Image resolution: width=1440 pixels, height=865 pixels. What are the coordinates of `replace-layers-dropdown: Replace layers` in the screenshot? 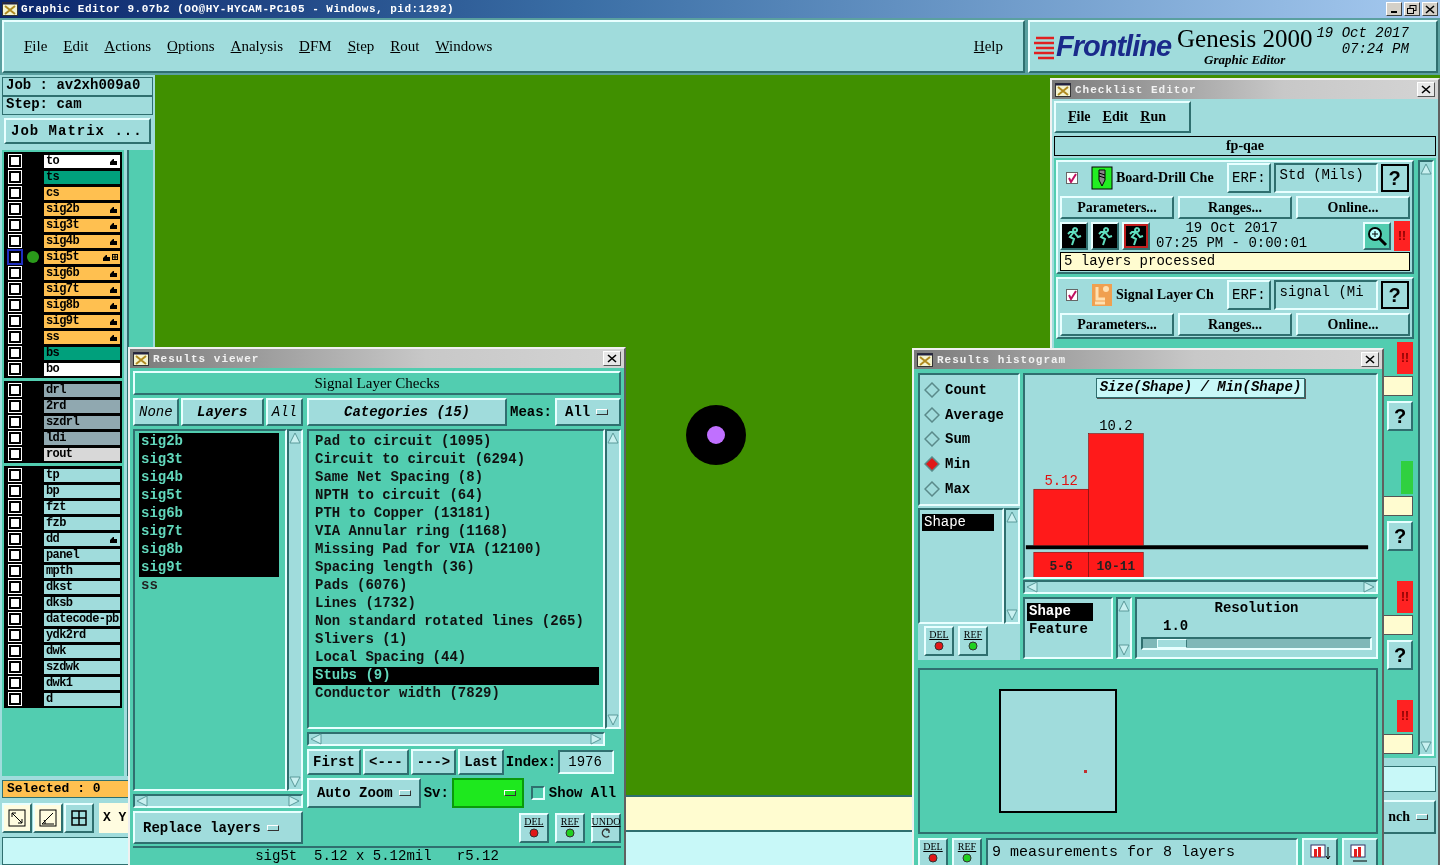 It's located at (218, 827).